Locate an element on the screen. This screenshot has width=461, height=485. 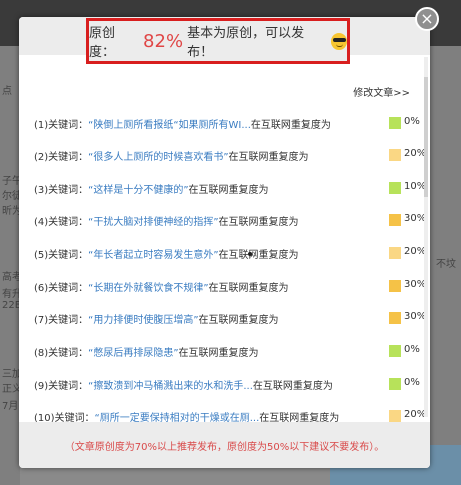
keyword-text: (4)关键词：“干扰大脑对排便神经的指挥”在互联网重复度为 is located at coordinates (166, 220).